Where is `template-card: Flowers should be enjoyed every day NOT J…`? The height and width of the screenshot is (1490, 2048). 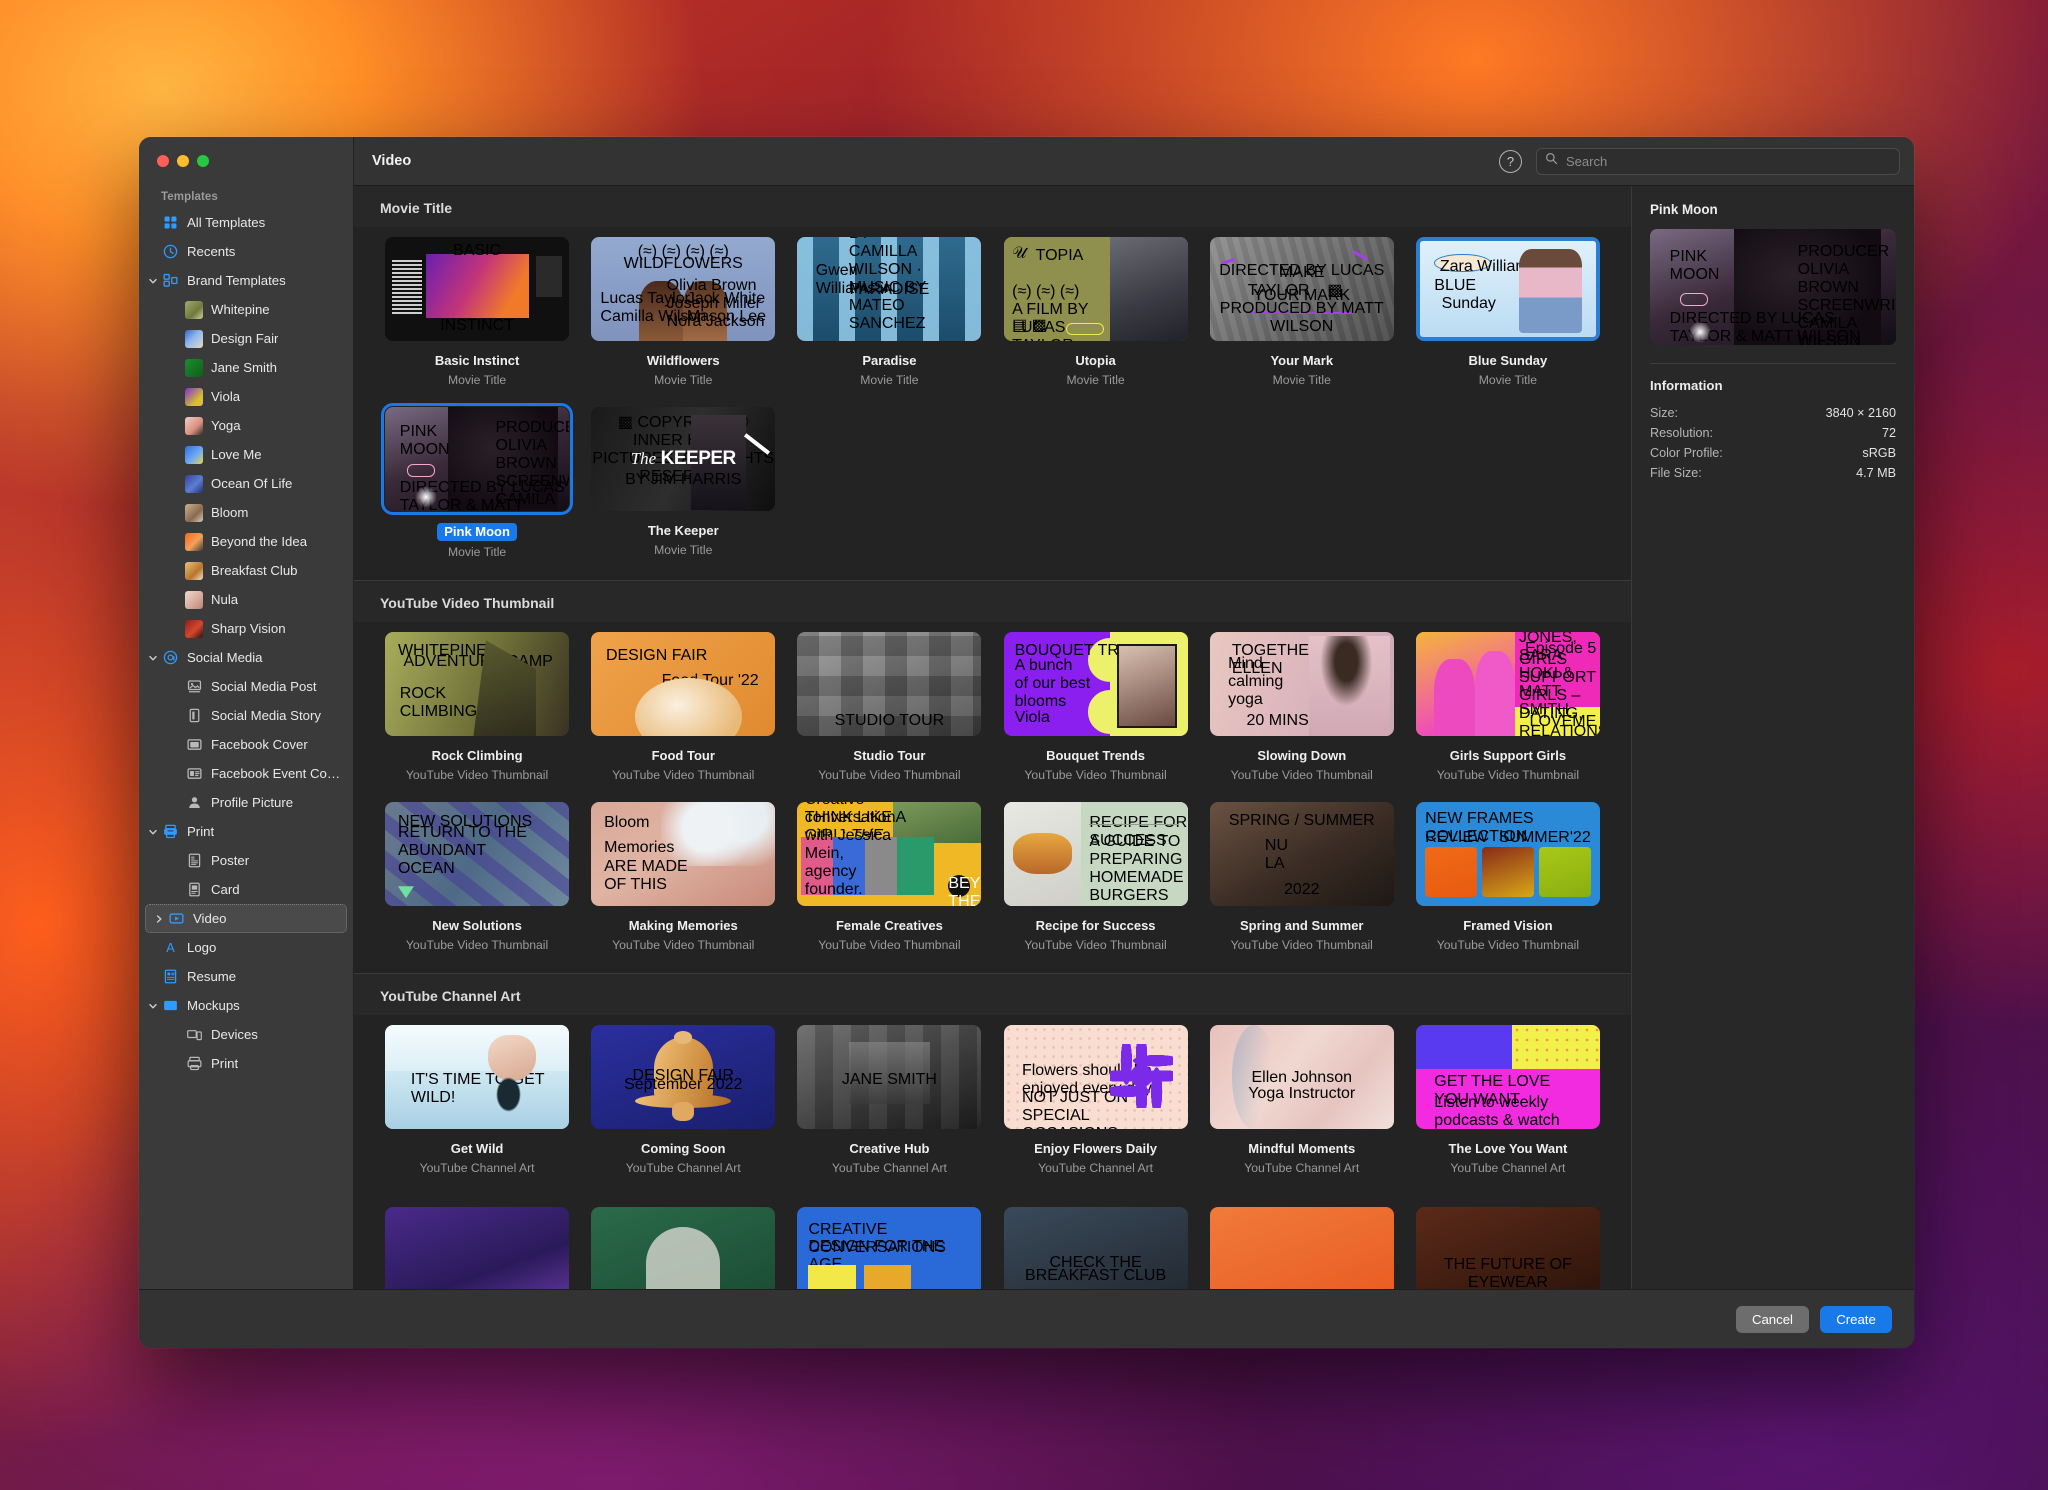 template-card: Flowers should be enjoyed every day NOT J… is located at coordinates (1096, 1102).